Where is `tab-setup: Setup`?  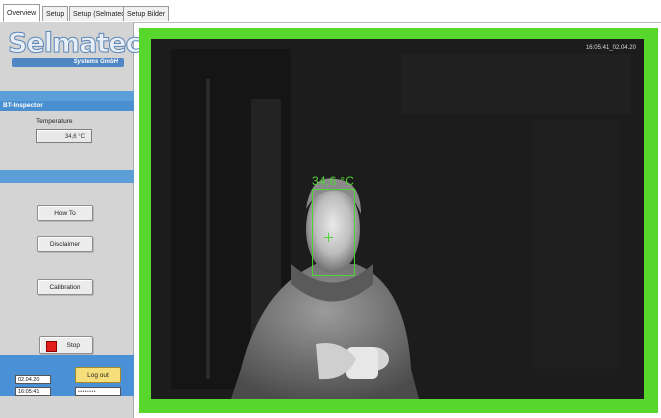
tab-setup: Setup is located at coordinates (55, 13).